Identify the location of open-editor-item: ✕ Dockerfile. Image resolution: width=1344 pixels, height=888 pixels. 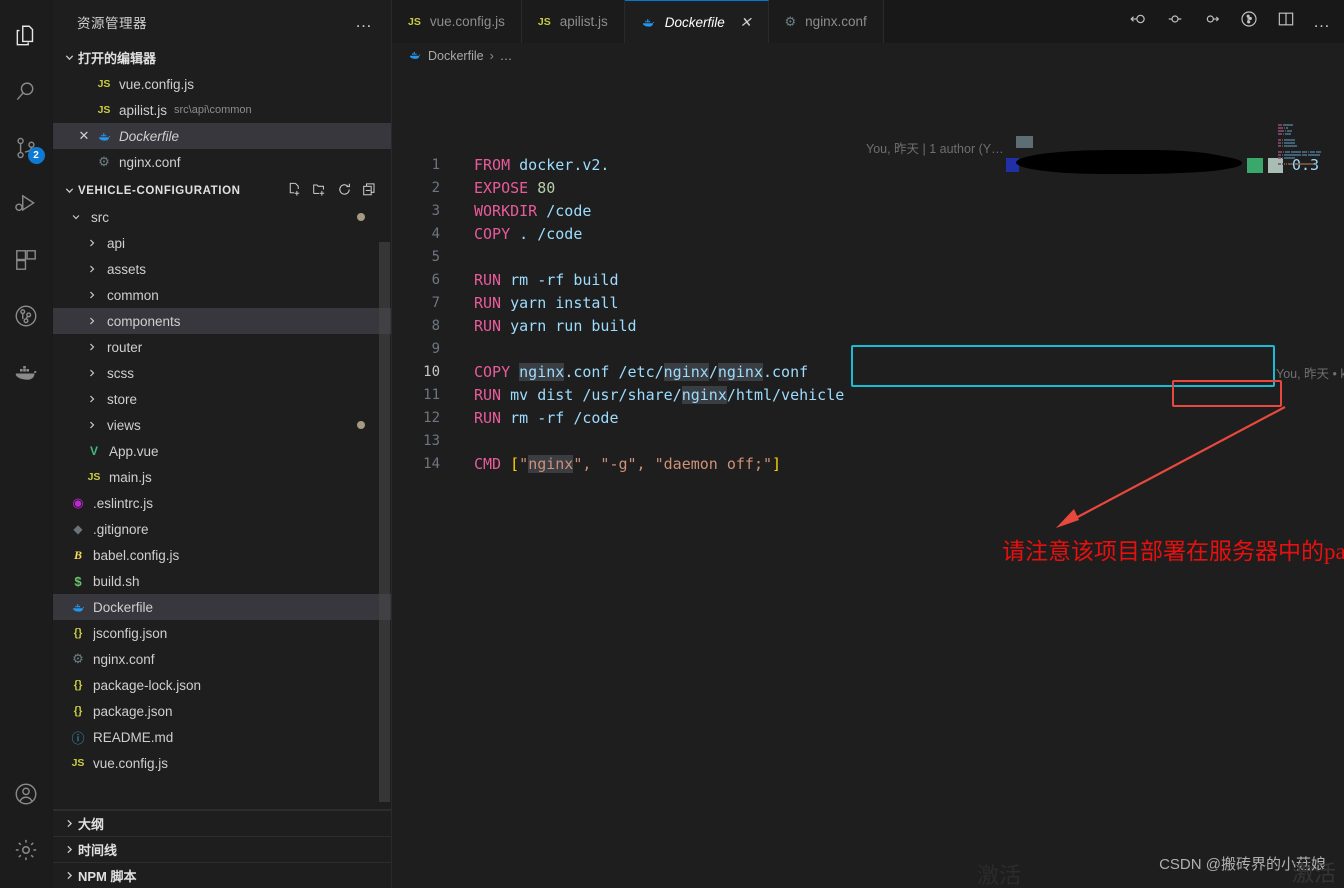
(222, 136).